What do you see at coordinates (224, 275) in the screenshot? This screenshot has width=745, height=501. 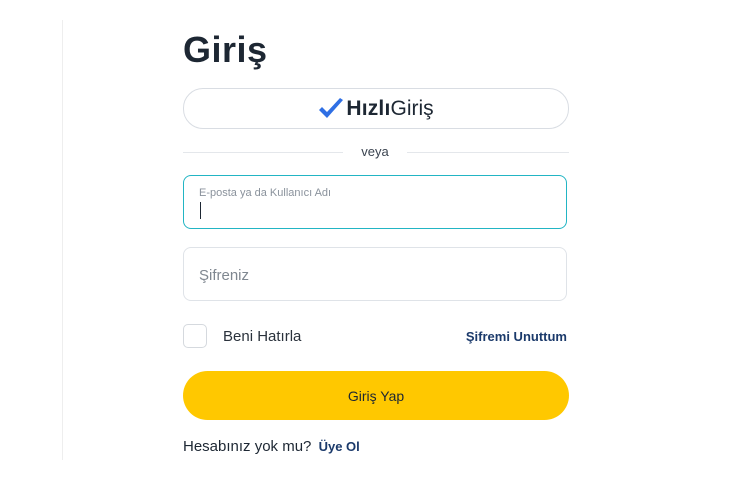 I see `password-placeholder: Şifreniz` at bounding box center [224, 275].